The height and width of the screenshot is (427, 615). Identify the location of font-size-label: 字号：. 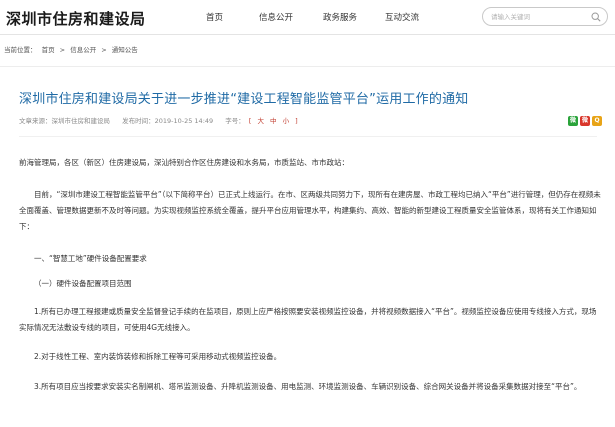
(235, 121).